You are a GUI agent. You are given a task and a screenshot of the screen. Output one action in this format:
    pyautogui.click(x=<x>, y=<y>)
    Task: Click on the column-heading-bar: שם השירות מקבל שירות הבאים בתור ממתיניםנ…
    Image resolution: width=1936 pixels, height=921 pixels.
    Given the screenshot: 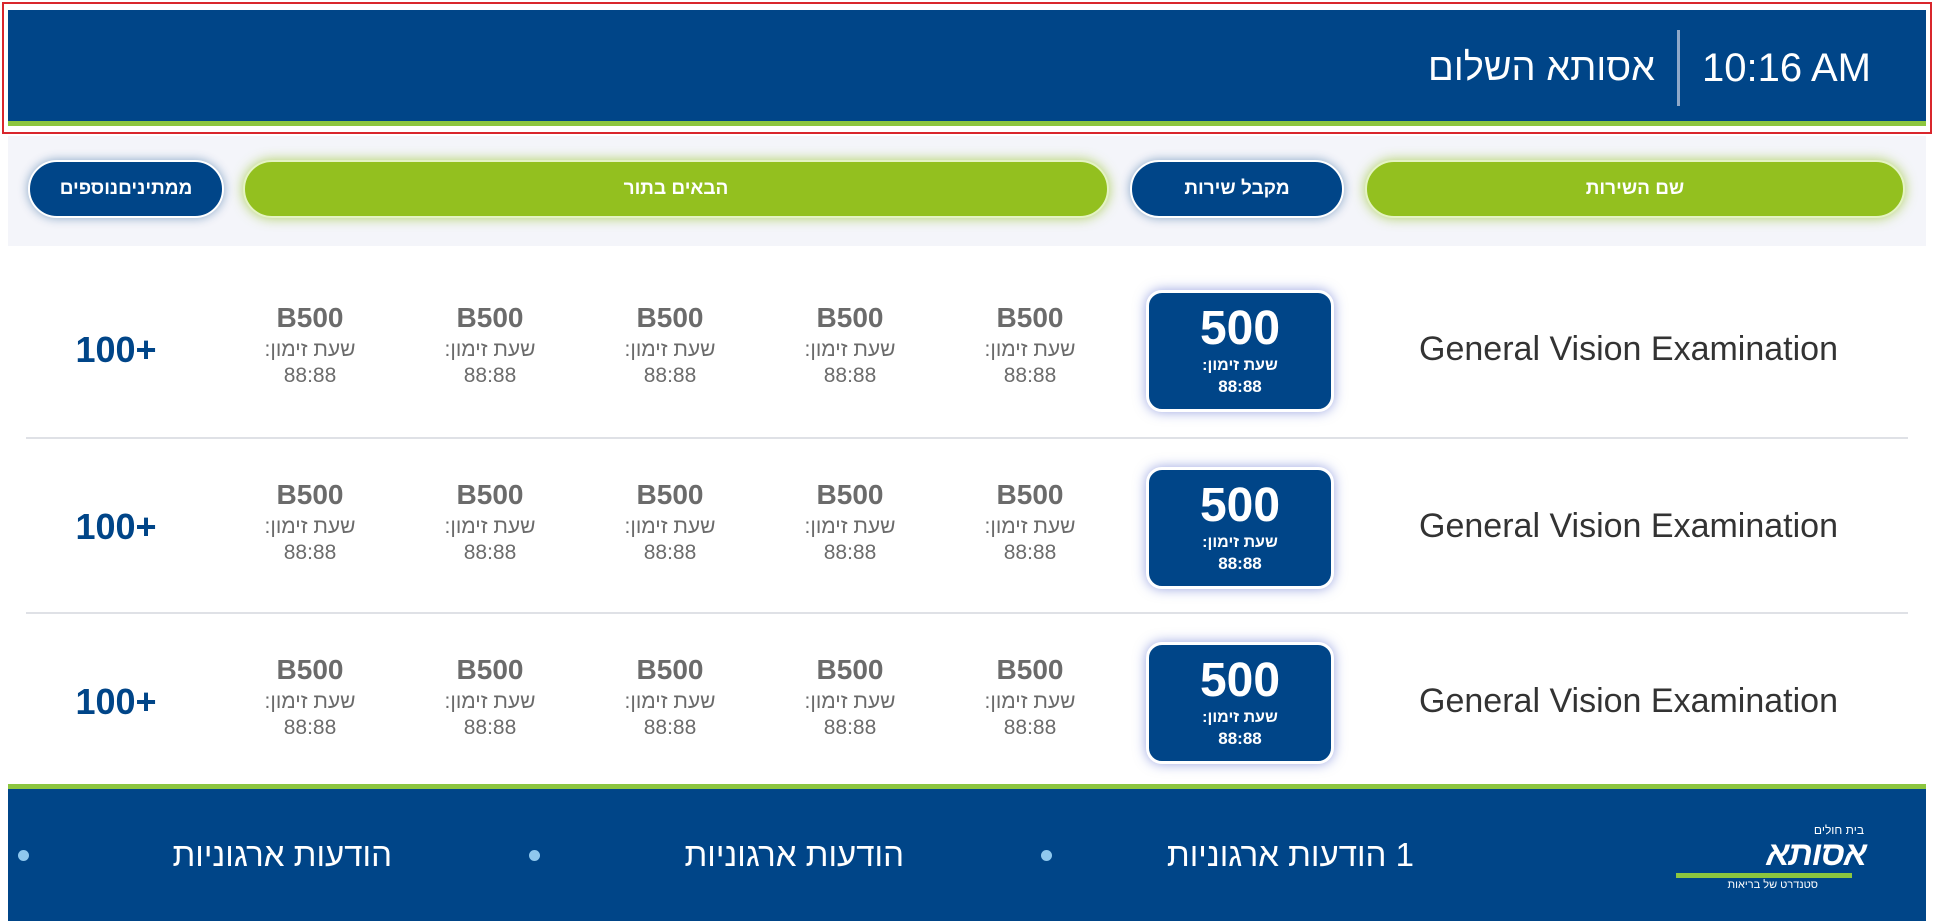 What is the action you would take?
    pyautogui.click(x=967, y=191)
    